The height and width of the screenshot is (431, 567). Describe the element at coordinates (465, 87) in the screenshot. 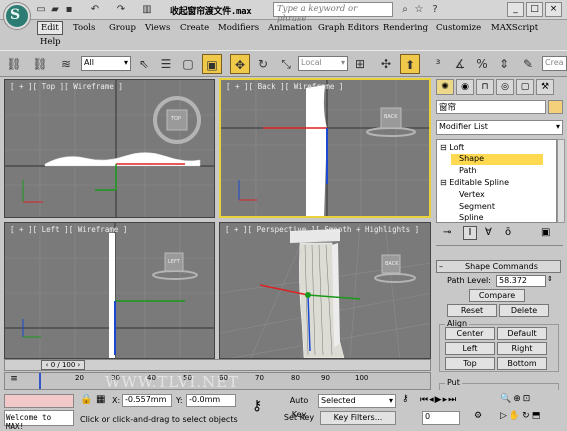

I see `modify-panel-tab-icon: ◉` at that location.